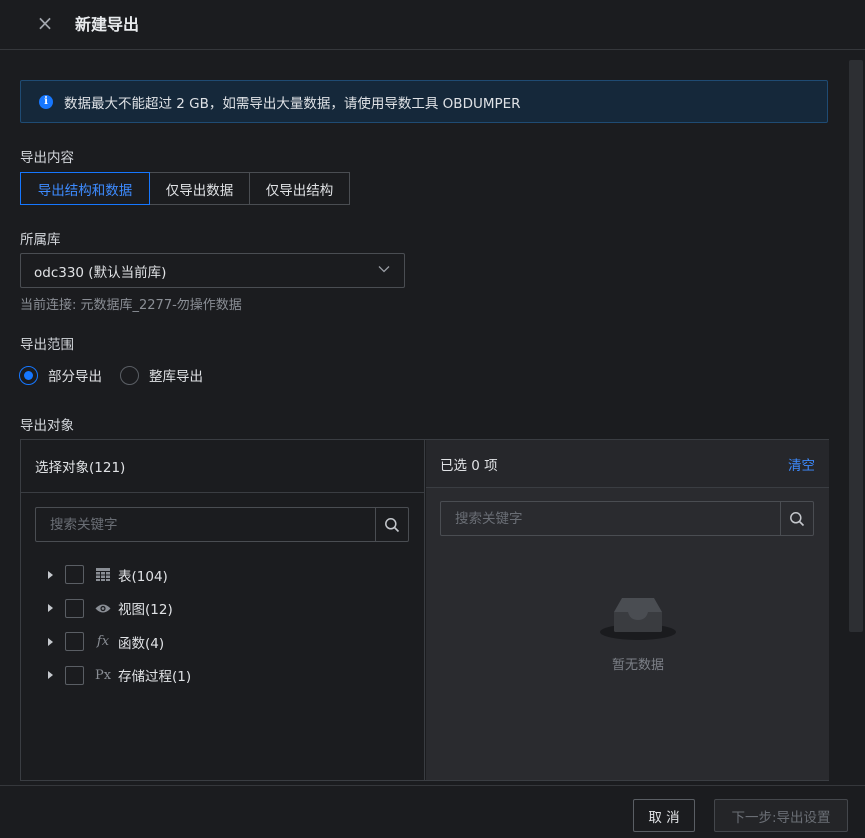  What do you see at coordinates (47, 345) in the screenshot?
I see `export-scope-label: 导出范围` at bounding box center [47, 345].